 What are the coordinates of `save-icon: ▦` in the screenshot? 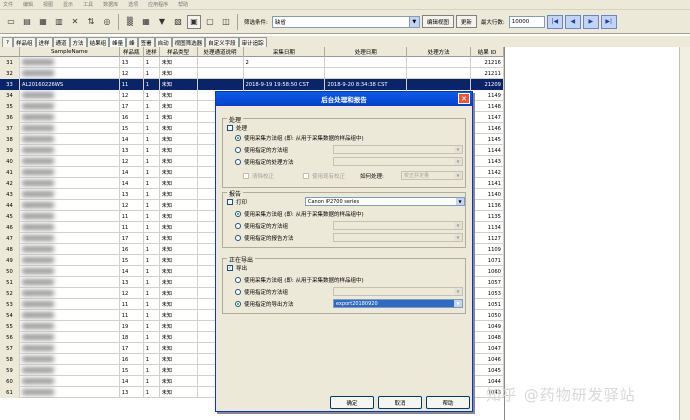 It's located at (43, 22).